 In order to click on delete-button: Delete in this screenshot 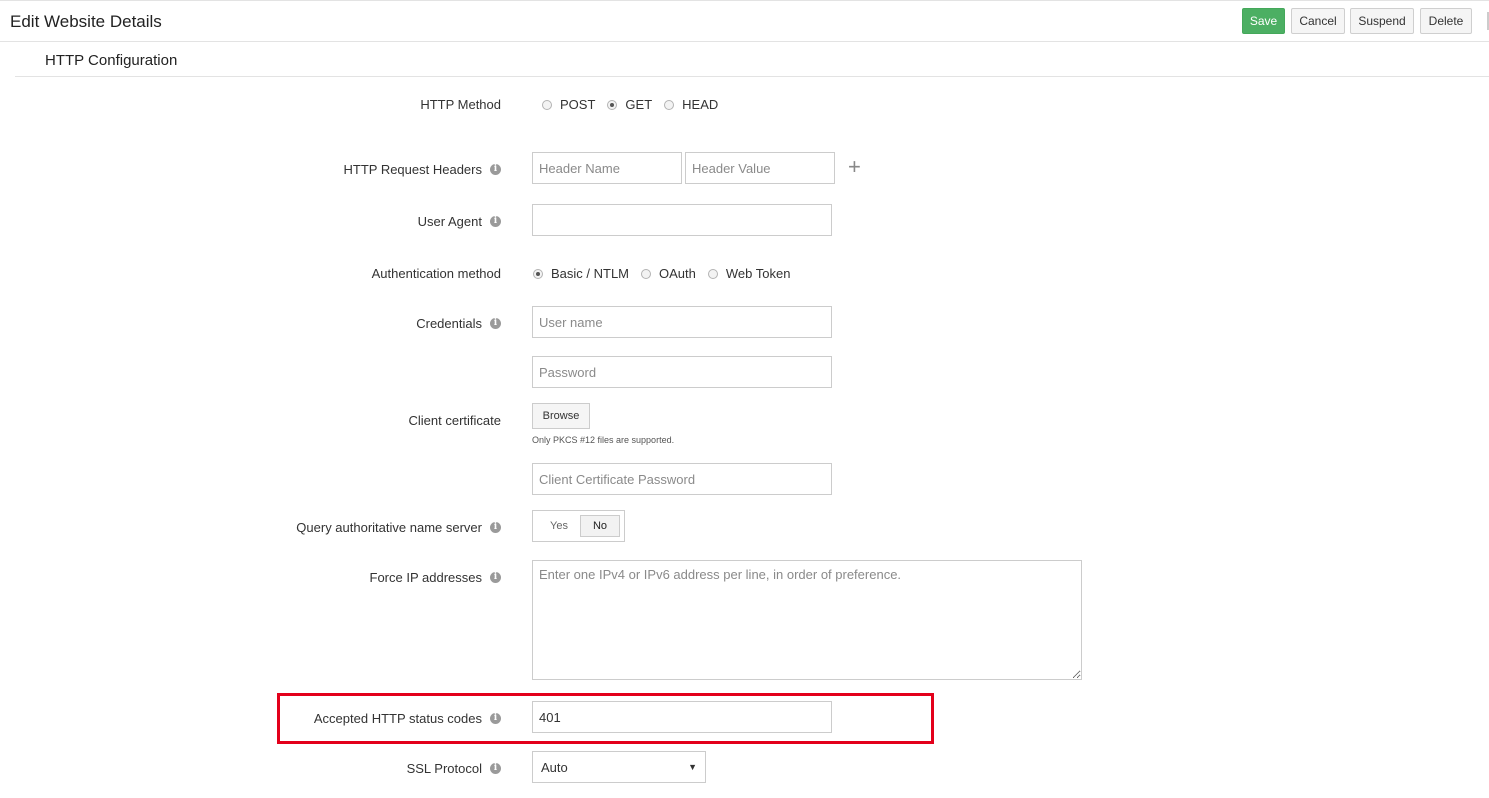, I will do `click(1446, 21)`.